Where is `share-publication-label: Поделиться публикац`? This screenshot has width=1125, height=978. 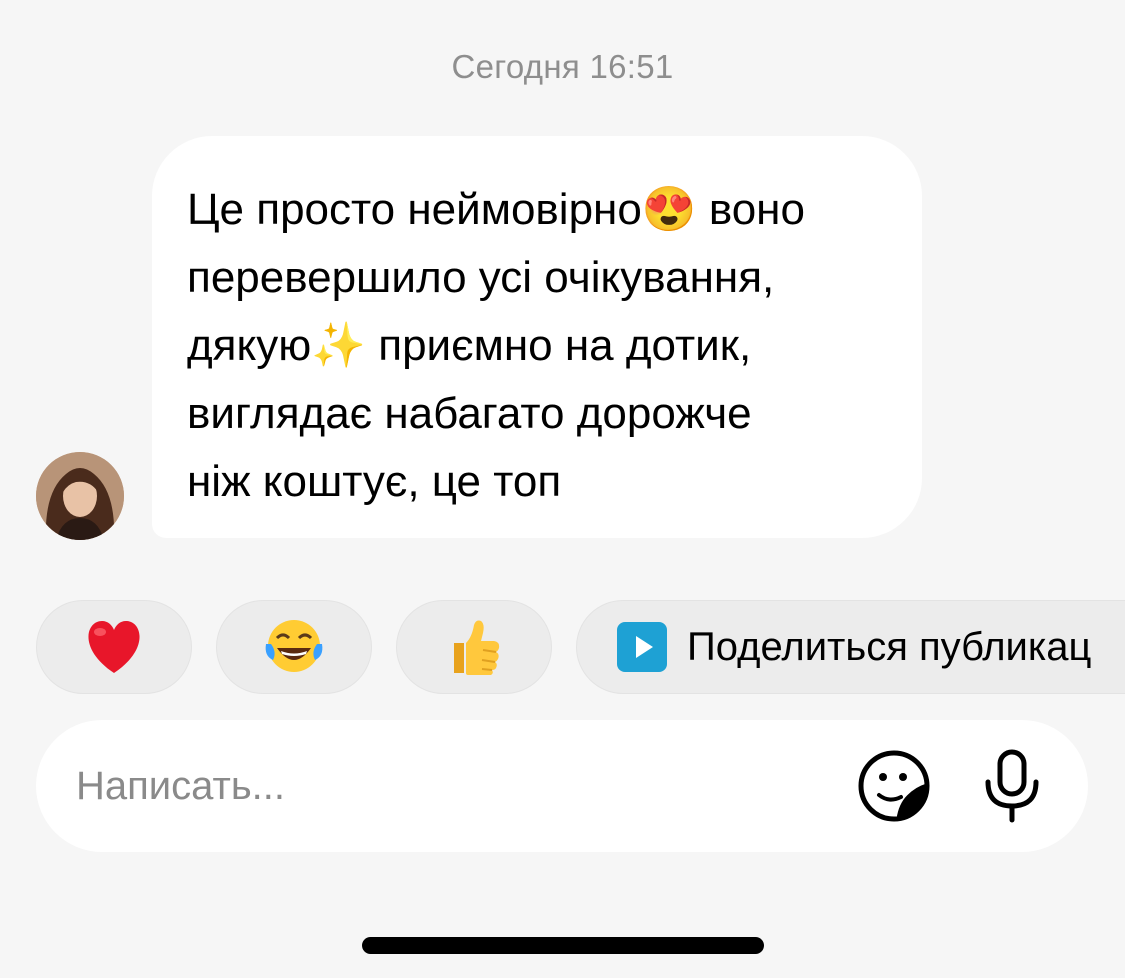 share-publication-label: Поделиться публикац is located at coordinates (889, 646).